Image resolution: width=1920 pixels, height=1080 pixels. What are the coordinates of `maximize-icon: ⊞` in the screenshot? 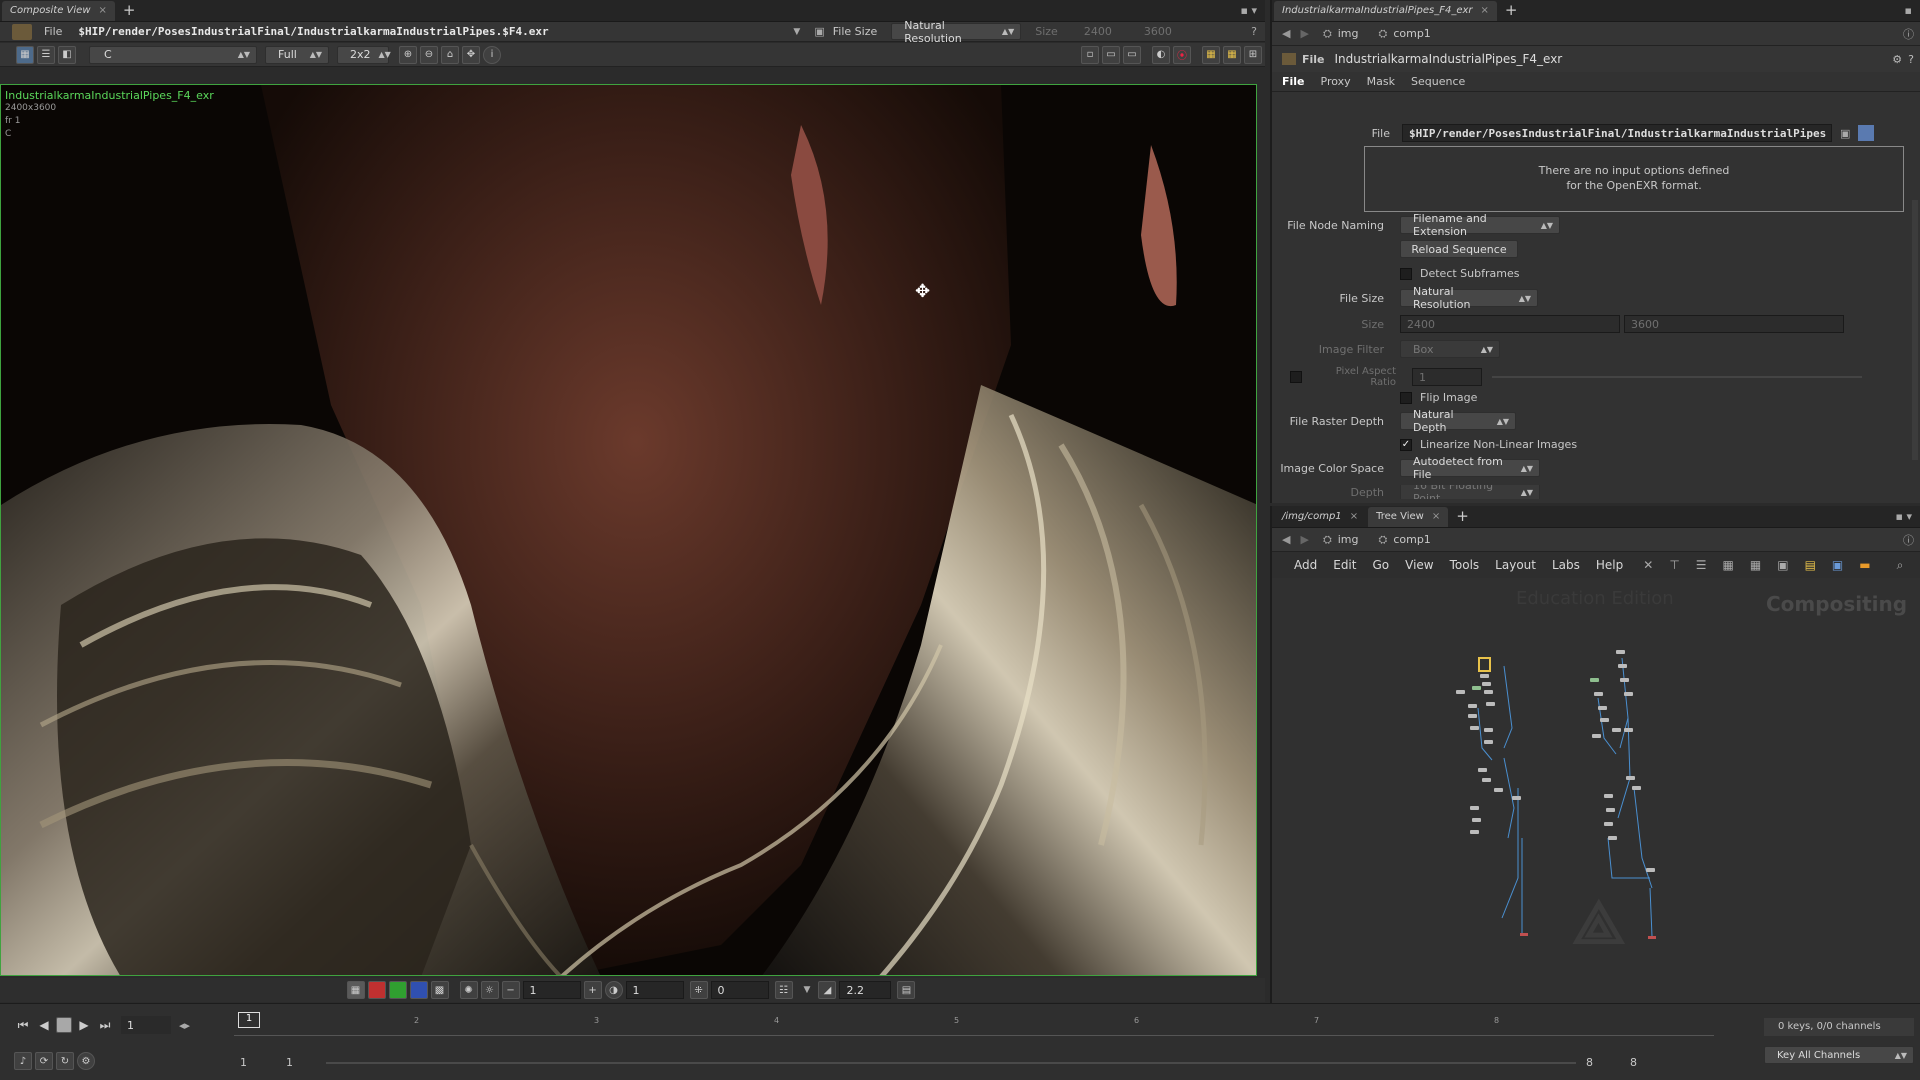 It's located at (1253, 54).